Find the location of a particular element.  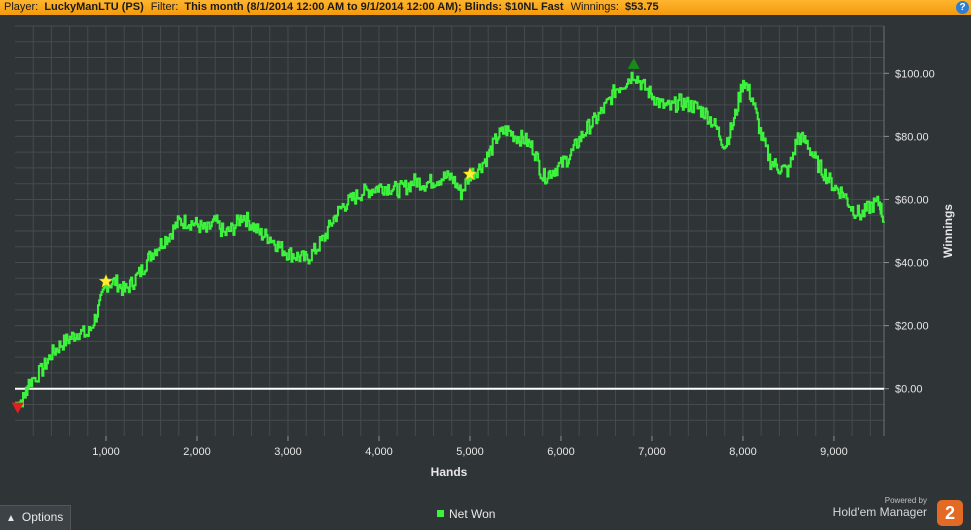

player-value: LuckyManLTU (PS) is located at coordinates (94, 7).